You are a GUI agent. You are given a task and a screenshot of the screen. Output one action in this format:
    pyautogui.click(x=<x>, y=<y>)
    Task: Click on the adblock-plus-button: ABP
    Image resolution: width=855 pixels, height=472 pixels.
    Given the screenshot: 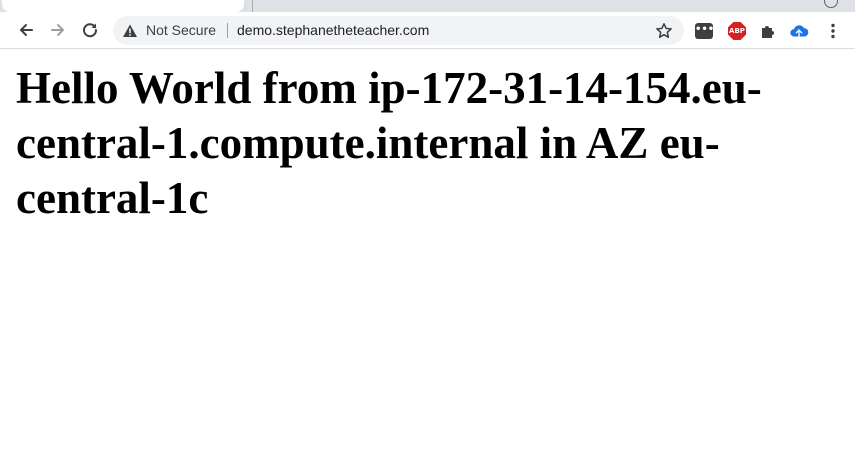 What is the action you would take?
    pyautogui.click(x=737, y=31)
    